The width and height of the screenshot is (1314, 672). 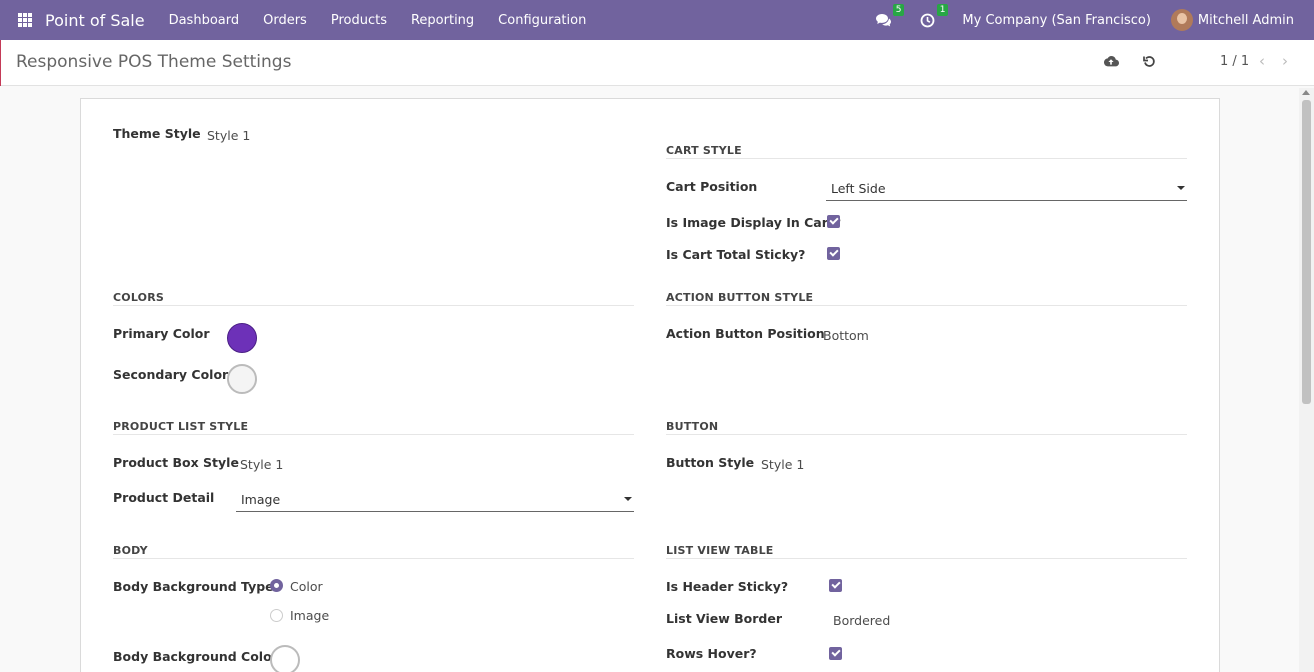 I want to click on control-panel: Responsive POS Theme Settings 1 / 1 ‹ ›, so click(x=657, y=63).